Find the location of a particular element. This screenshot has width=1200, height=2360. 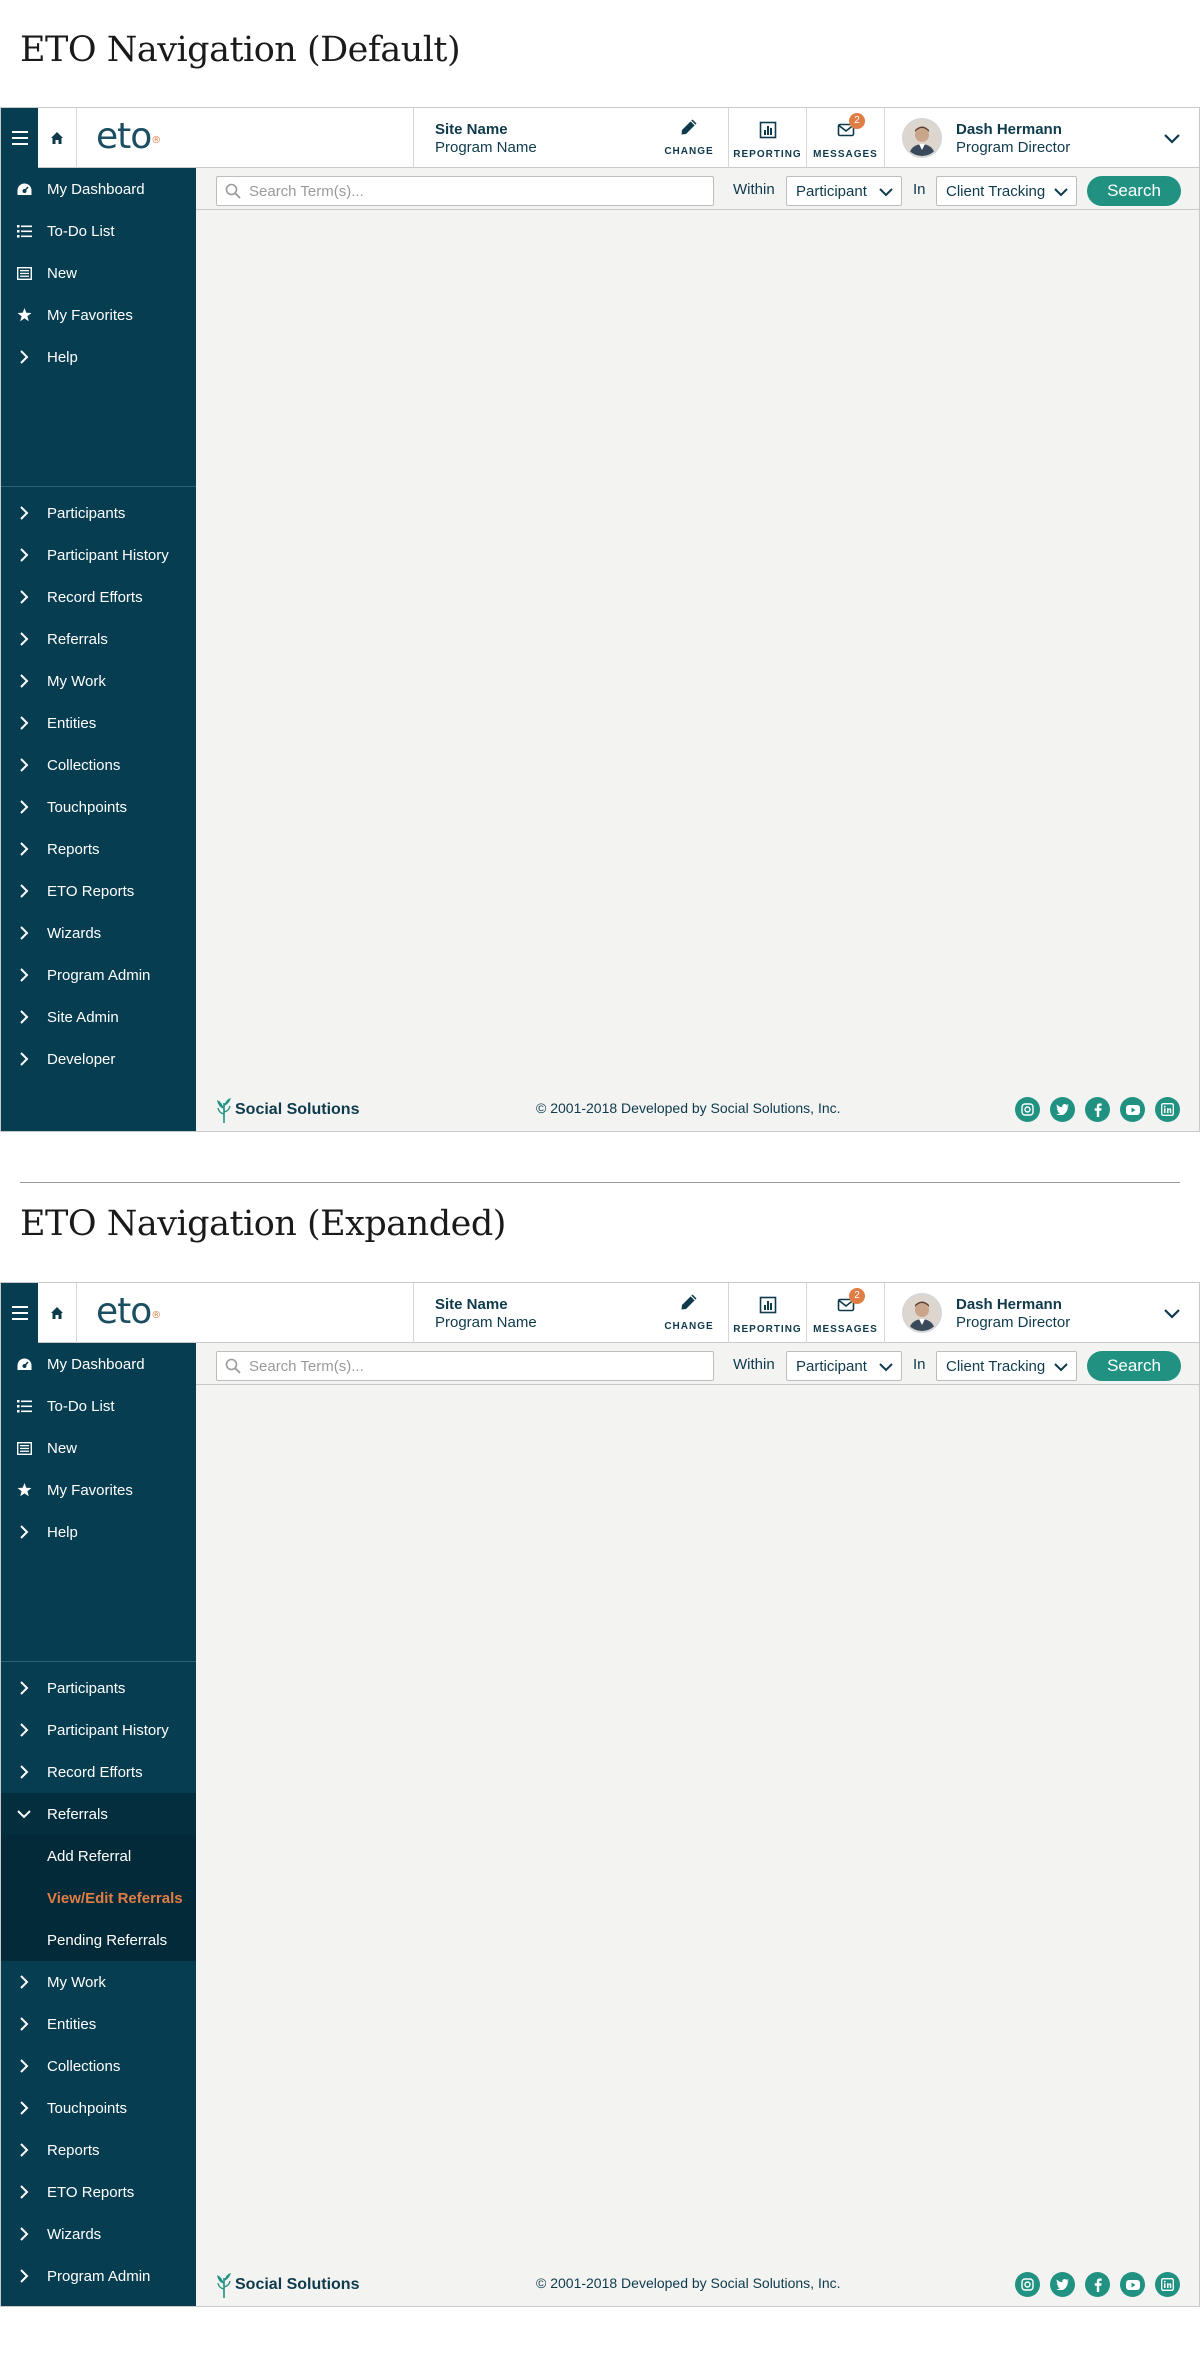

new-icon is located at coordinates (24, 273).